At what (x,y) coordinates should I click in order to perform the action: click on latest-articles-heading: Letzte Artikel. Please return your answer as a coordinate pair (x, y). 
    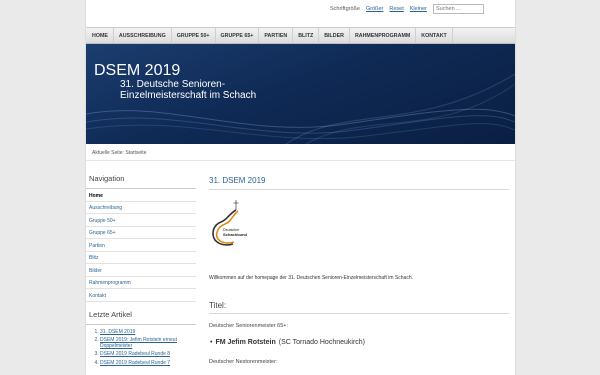
    Looking at the image, I should click on (141, 315).